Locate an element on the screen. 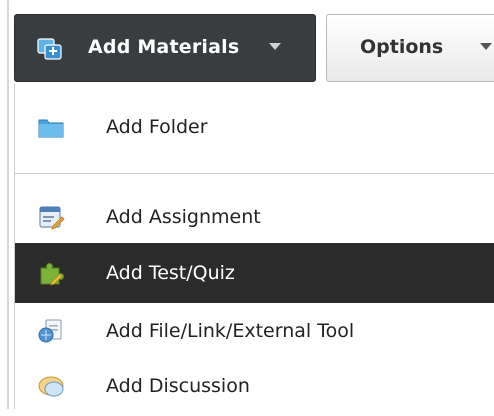  options-label: Options is located at coordinates (402, 47).